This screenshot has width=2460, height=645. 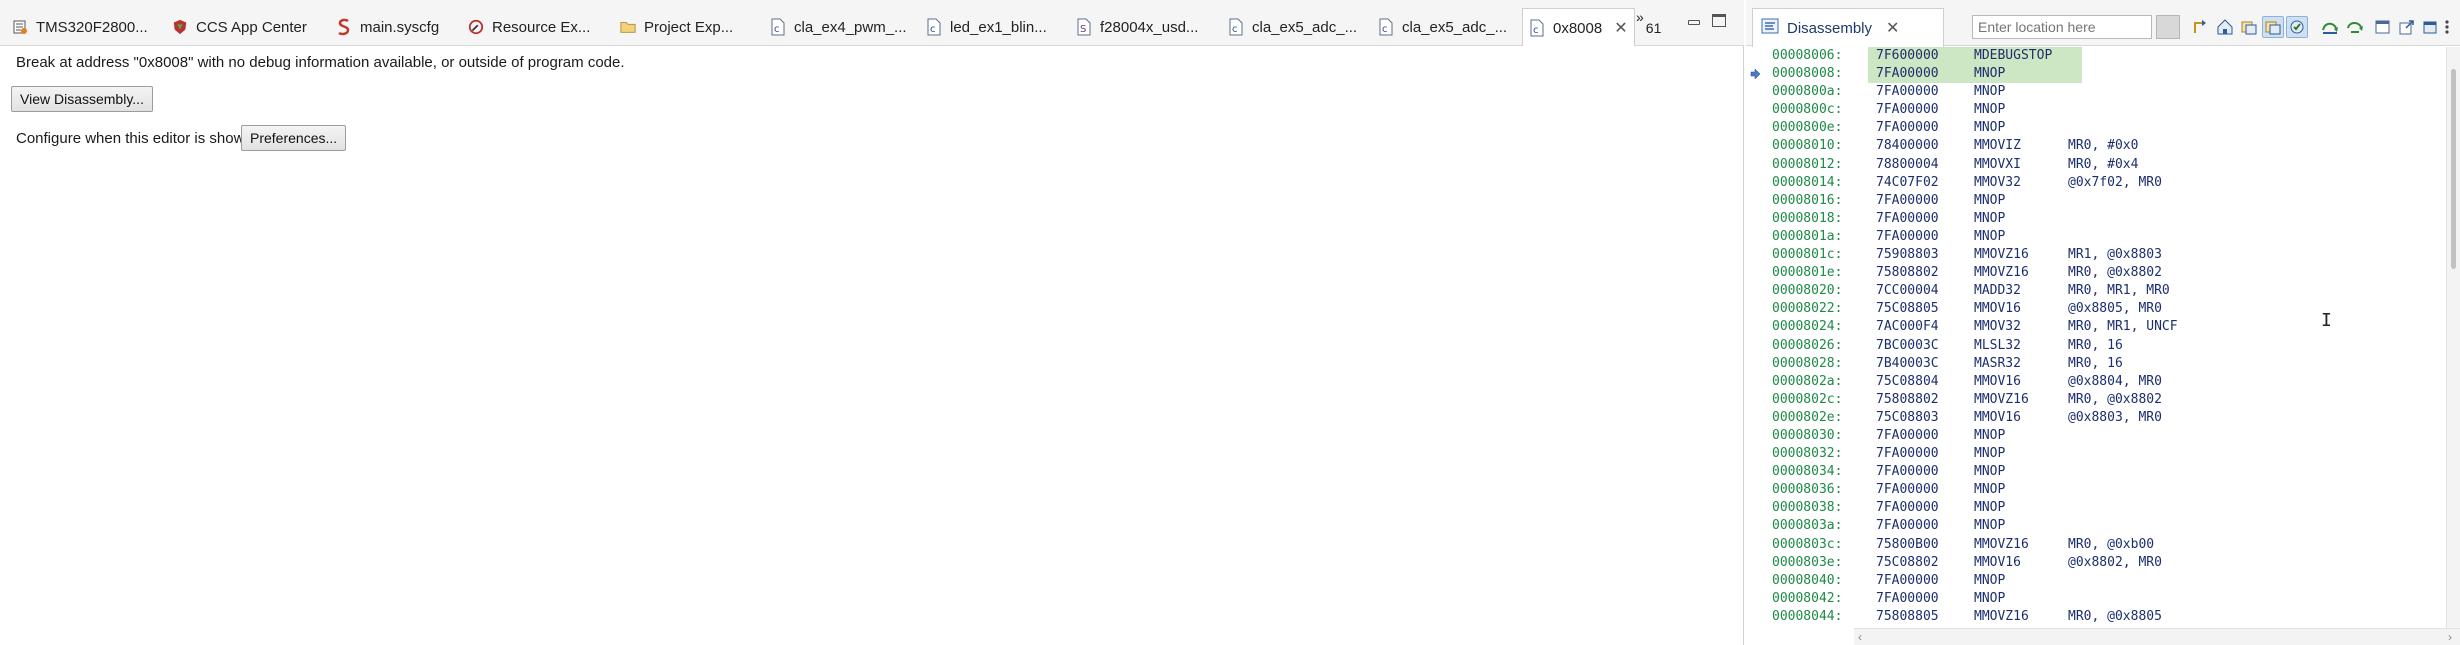 What do you see at coordinates (1755, 337) in the screenshot?
I see `disassembly-gutter` at bounding box center [1755, 337].